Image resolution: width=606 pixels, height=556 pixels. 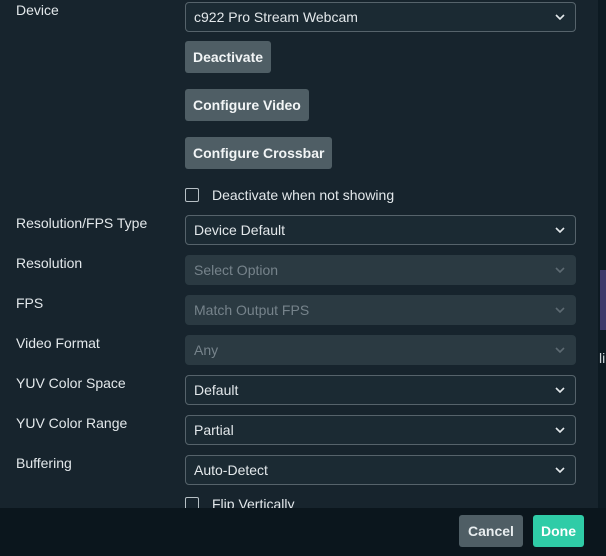 I want to click on device-label: Device, so click(x=37, y=10).